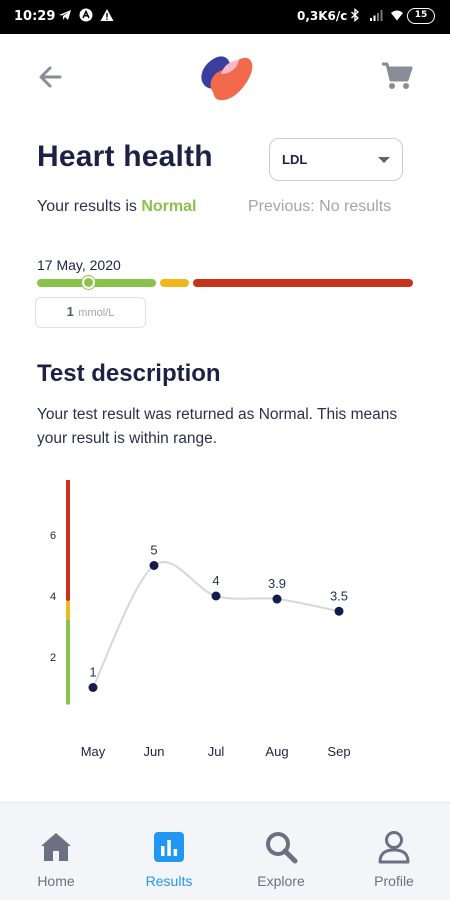 The width and height of the screenshot is (450, 900). Describe the element at coordinates (276, 751) in the screenshot. I see `x-tick-label: Aug` at that location.